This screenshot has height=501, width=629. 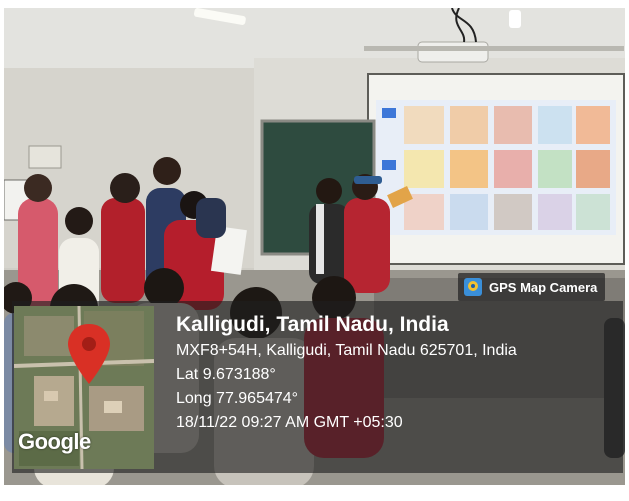 What do you see at coordinates (543, 287) in the screenshot?
I see `app-label: GPS Map Camera` at bounding box center [543, 287].